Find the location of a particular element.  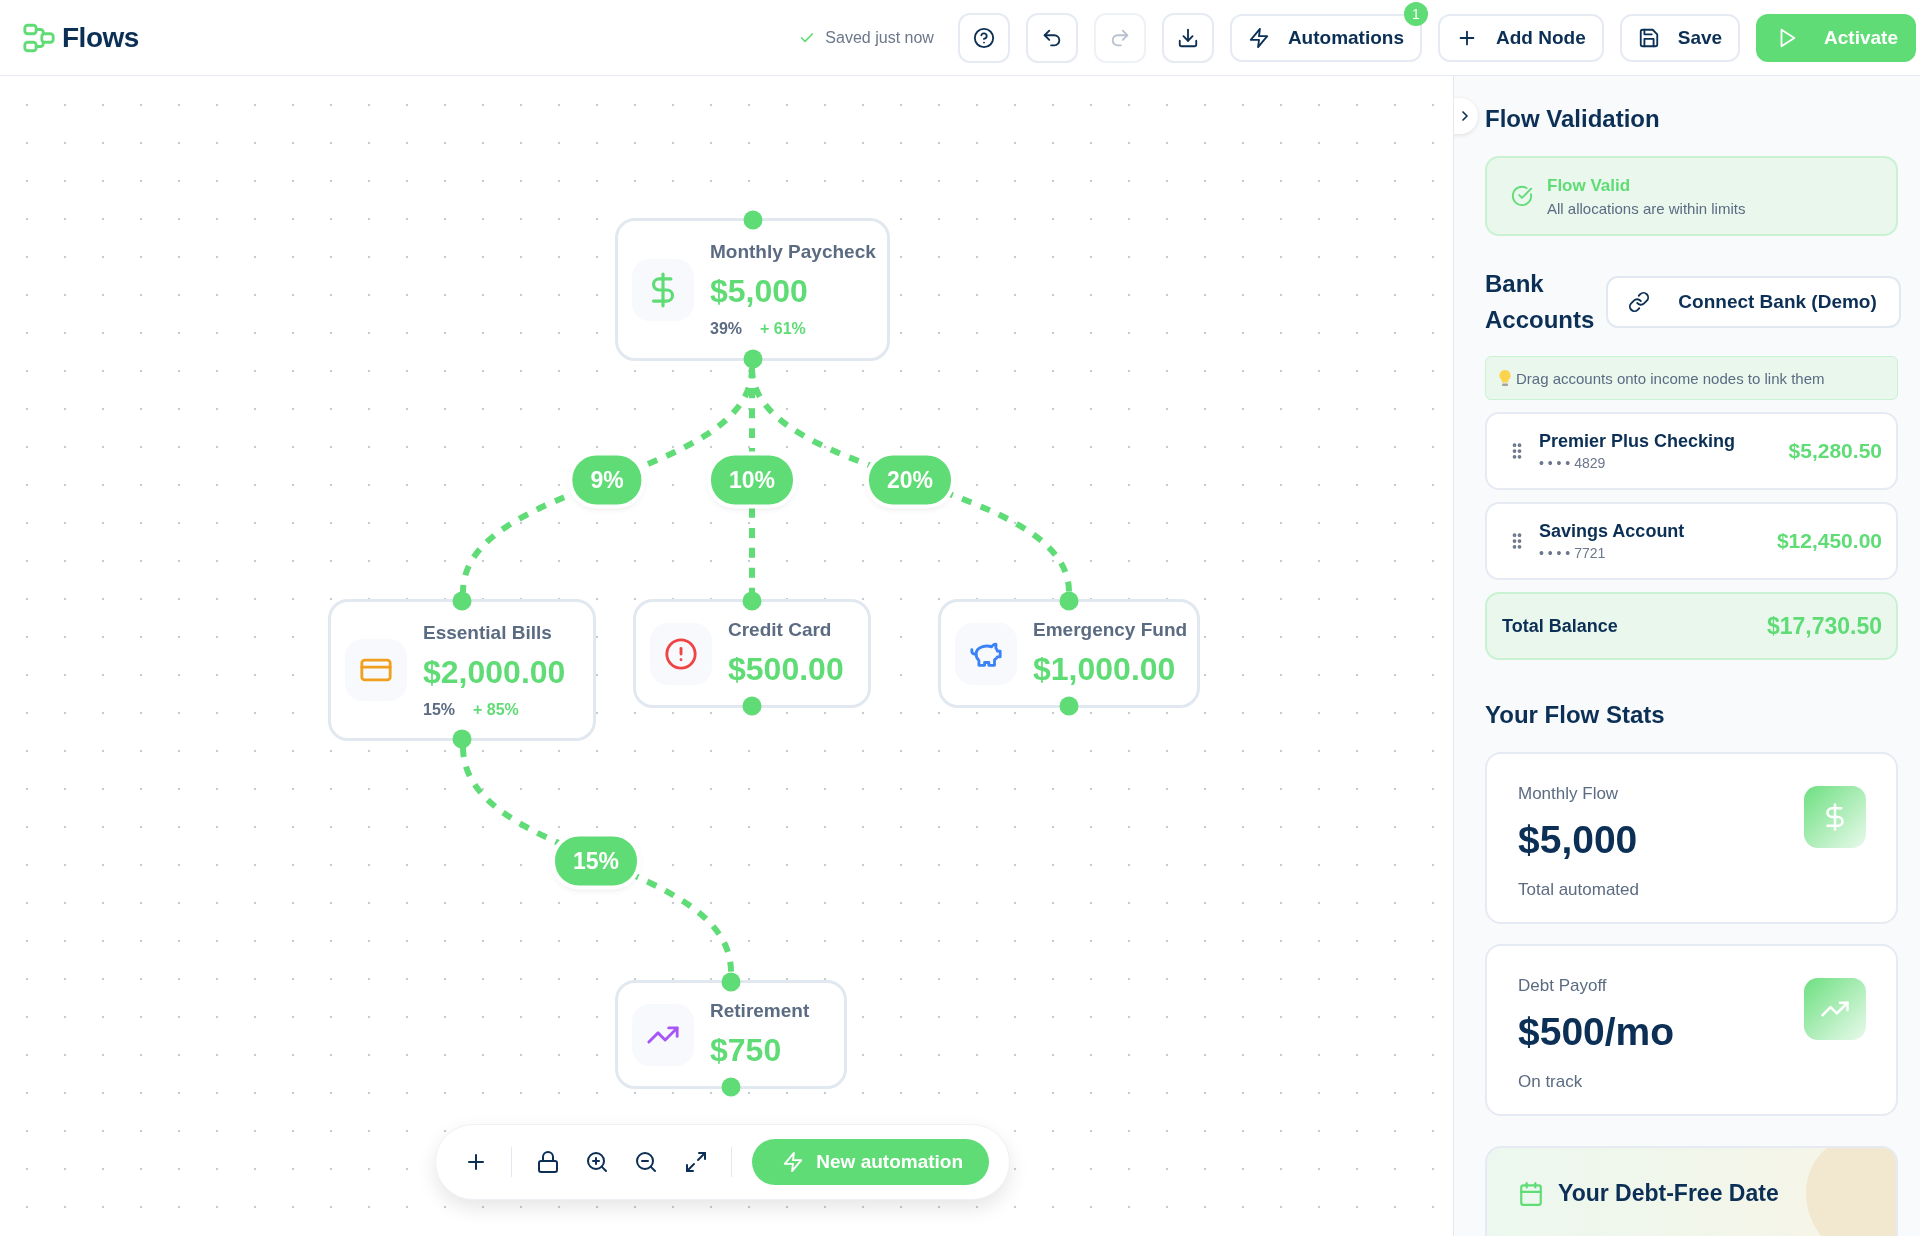

stat-label: Monthly Flow is located at coordinates (1569, 794).